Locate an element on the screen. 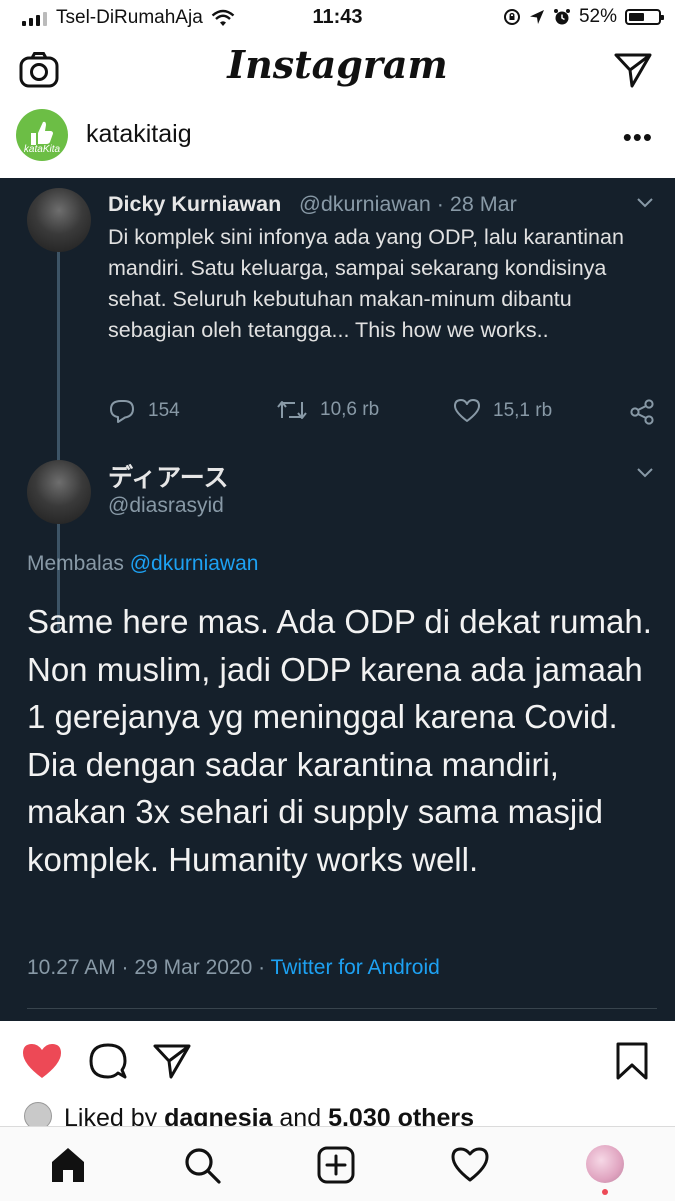 This screenshot has width=675, height=1201. status-bar: Tsel-DiRumahAja 11:43 52% is located at coordinates (337, 18).